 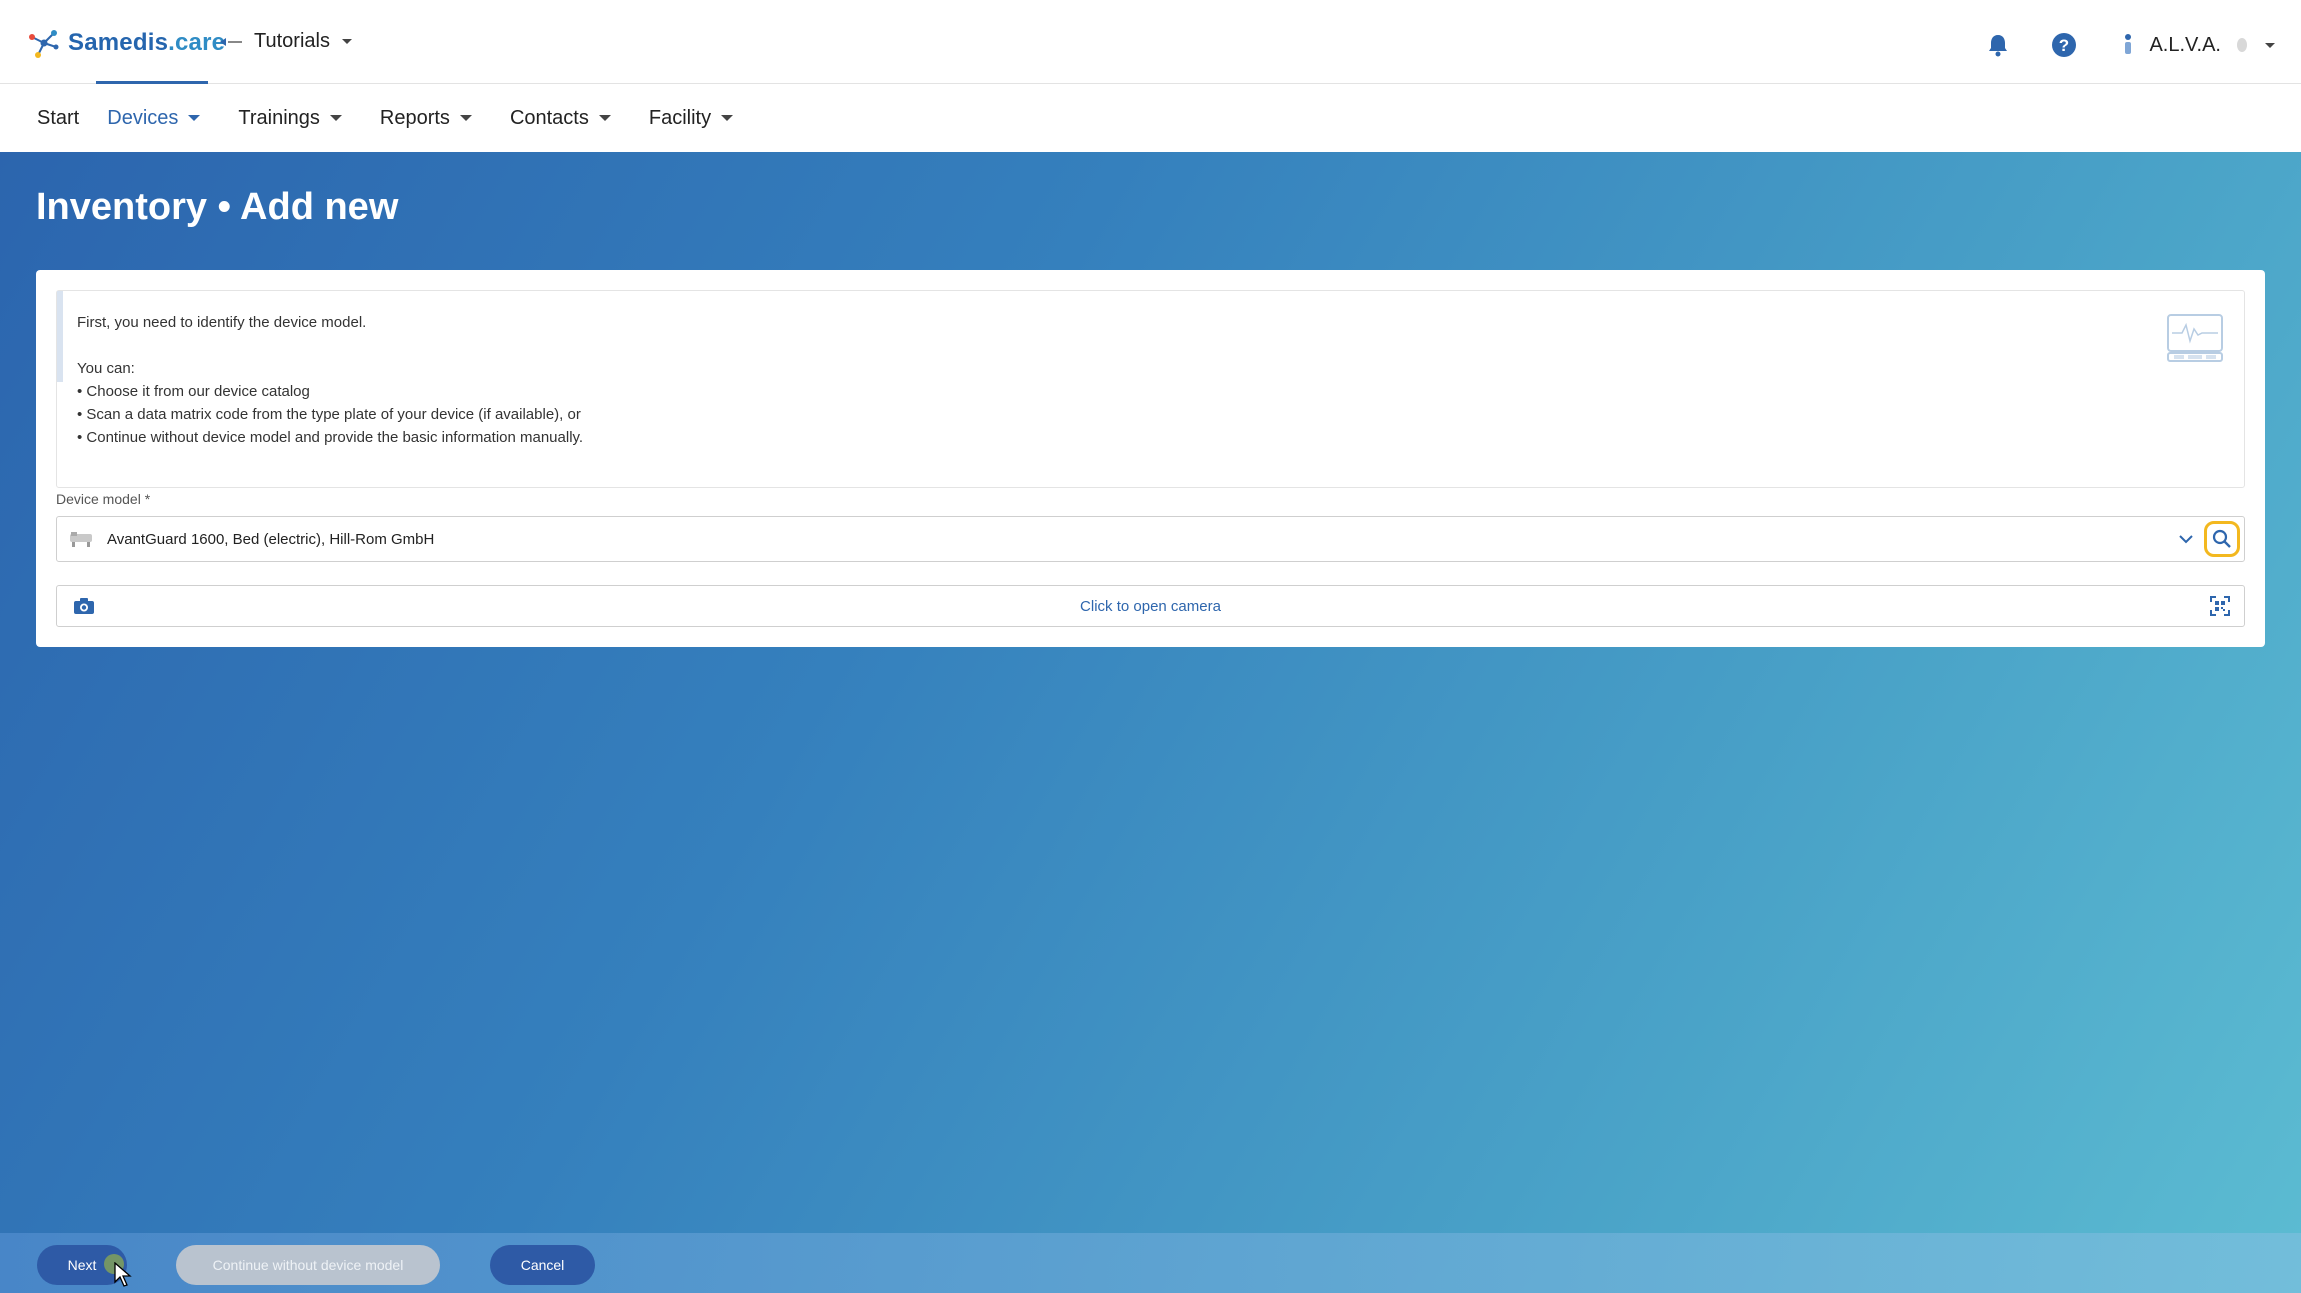 I want to click on continue-without-model-button: Continue without device model, so click(x=308, y=1265).